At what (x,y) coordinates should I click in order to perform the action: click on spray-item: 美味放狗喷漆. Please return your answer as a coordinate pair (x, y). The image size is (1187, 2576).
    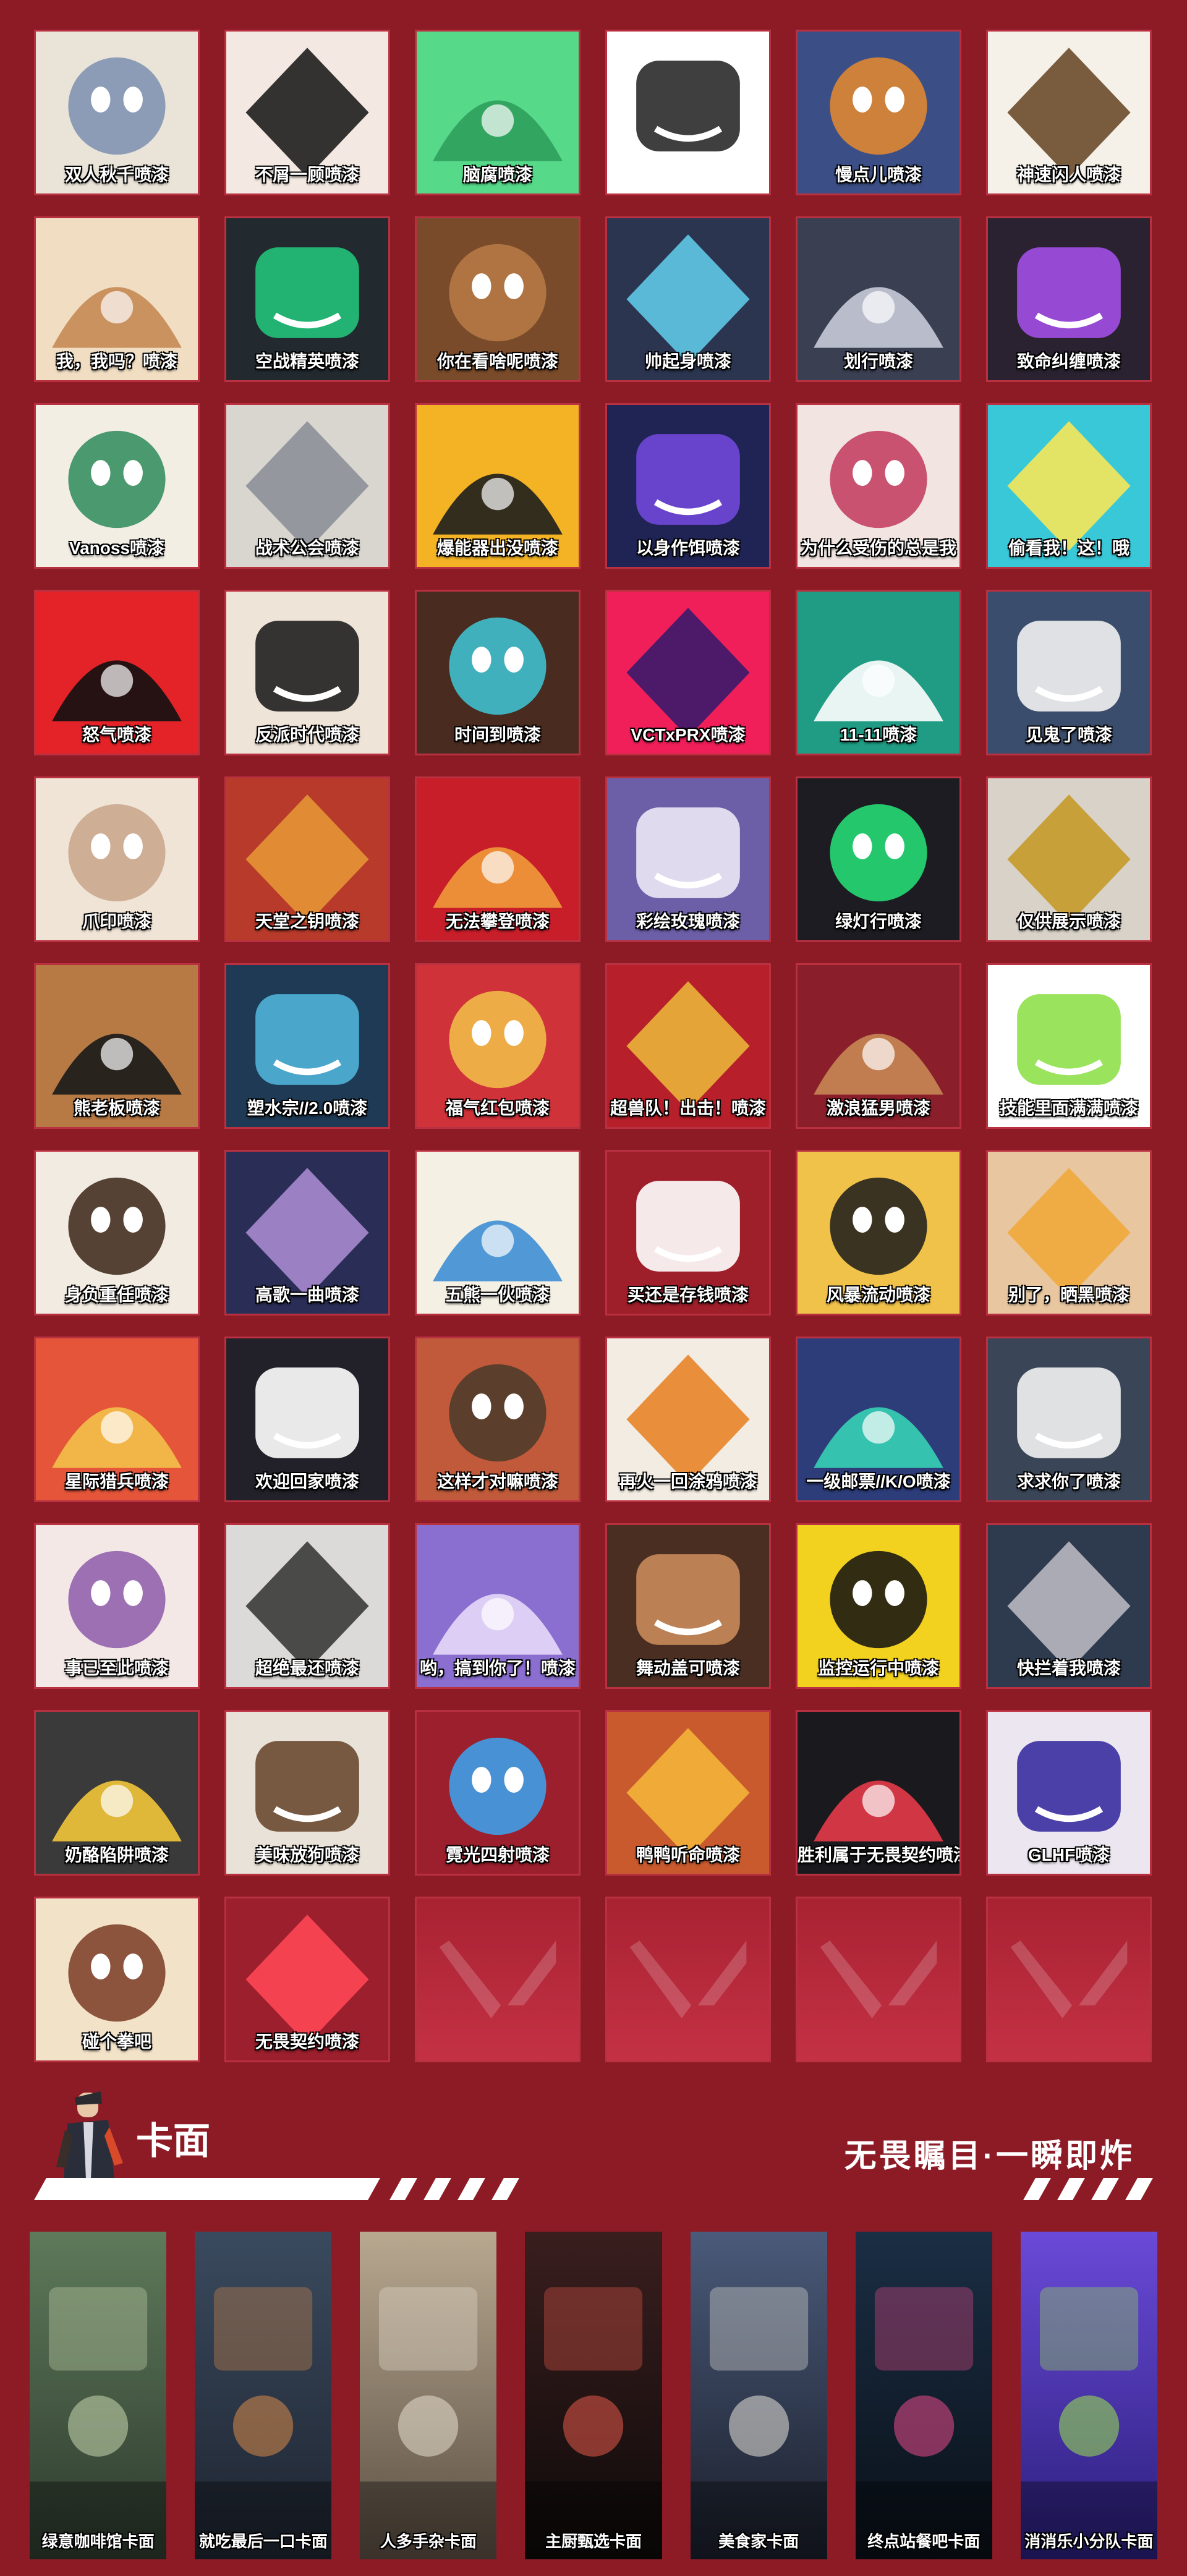
    Looking at the image, I should click on (307, 1793).